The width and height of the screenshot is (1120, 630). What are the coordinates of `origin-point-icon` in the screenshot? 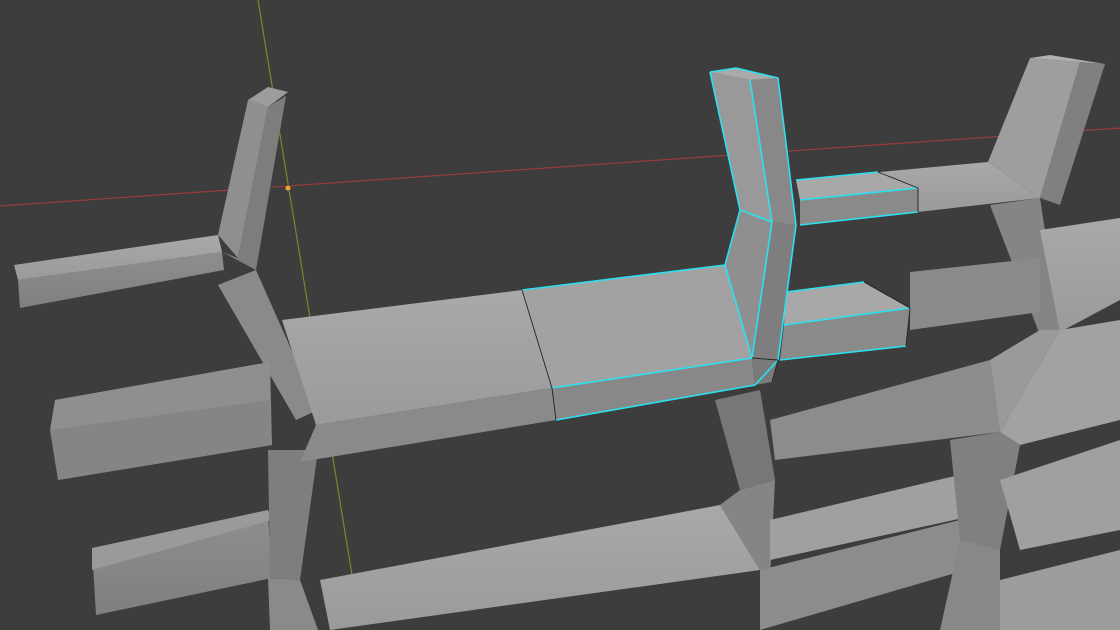 It's located at (288, 188).